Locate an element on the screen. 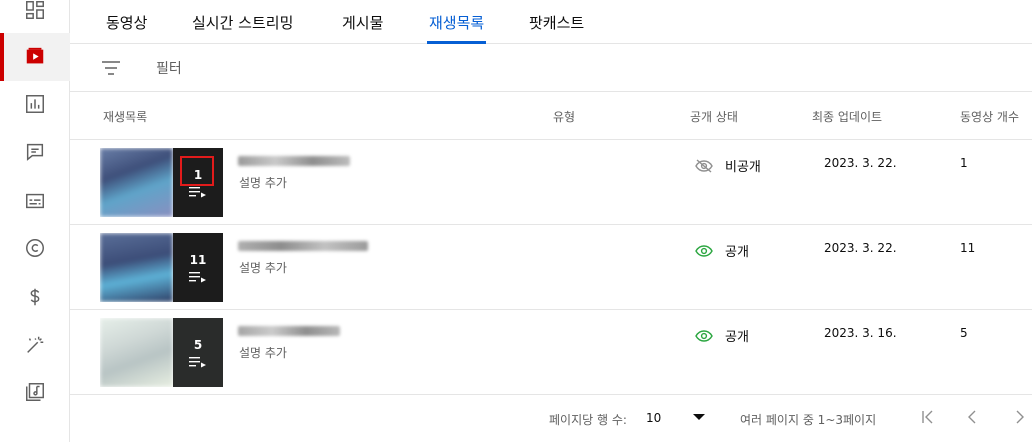  dashboard-icon is located at coordinates (35, 10).